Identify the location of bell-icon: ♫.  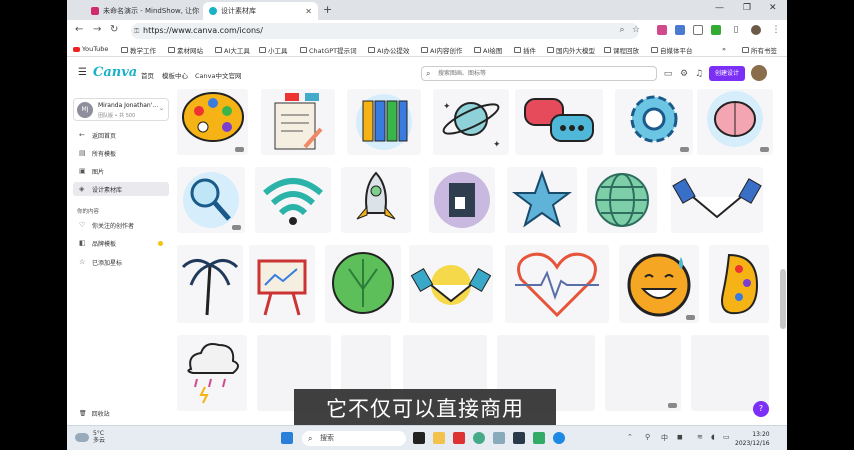
(699, 74).